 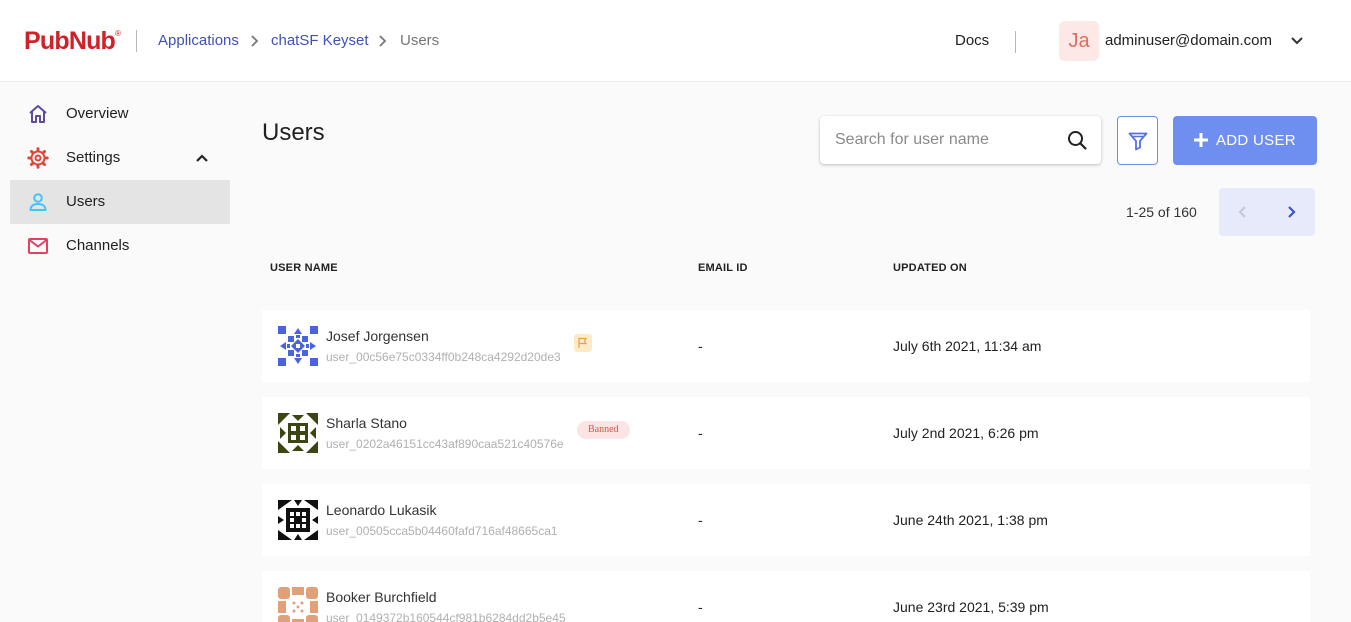 I want to click on search-icon, so click(x=1077, y=140).